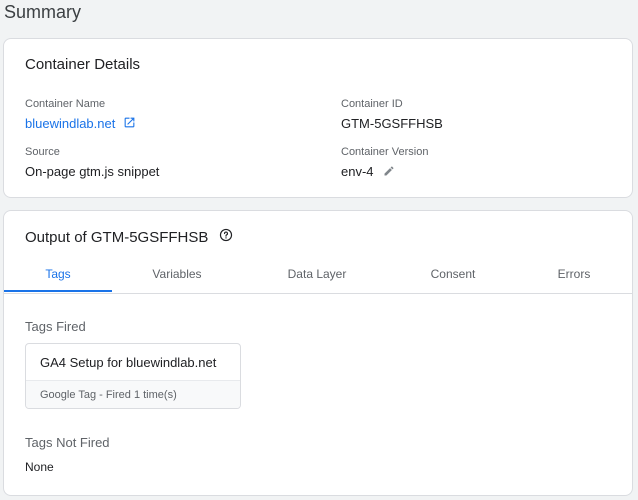 The image size is (638, 500). Describe the element at coordinates (574, 276) in the screenshot. I see `tab-errors: Errors` at that location.